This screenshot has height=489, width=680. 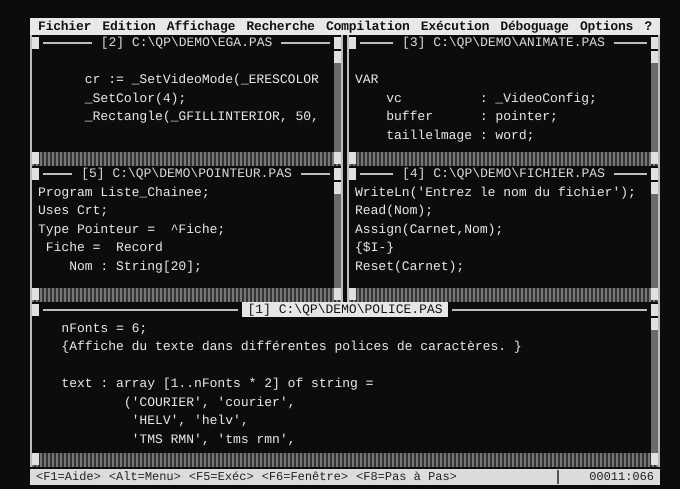 What do you see at coordinates (68, 477) in the screenshot?
I see `shortcut-hint: <F1=Aide>` at bounding box center [68, 477].